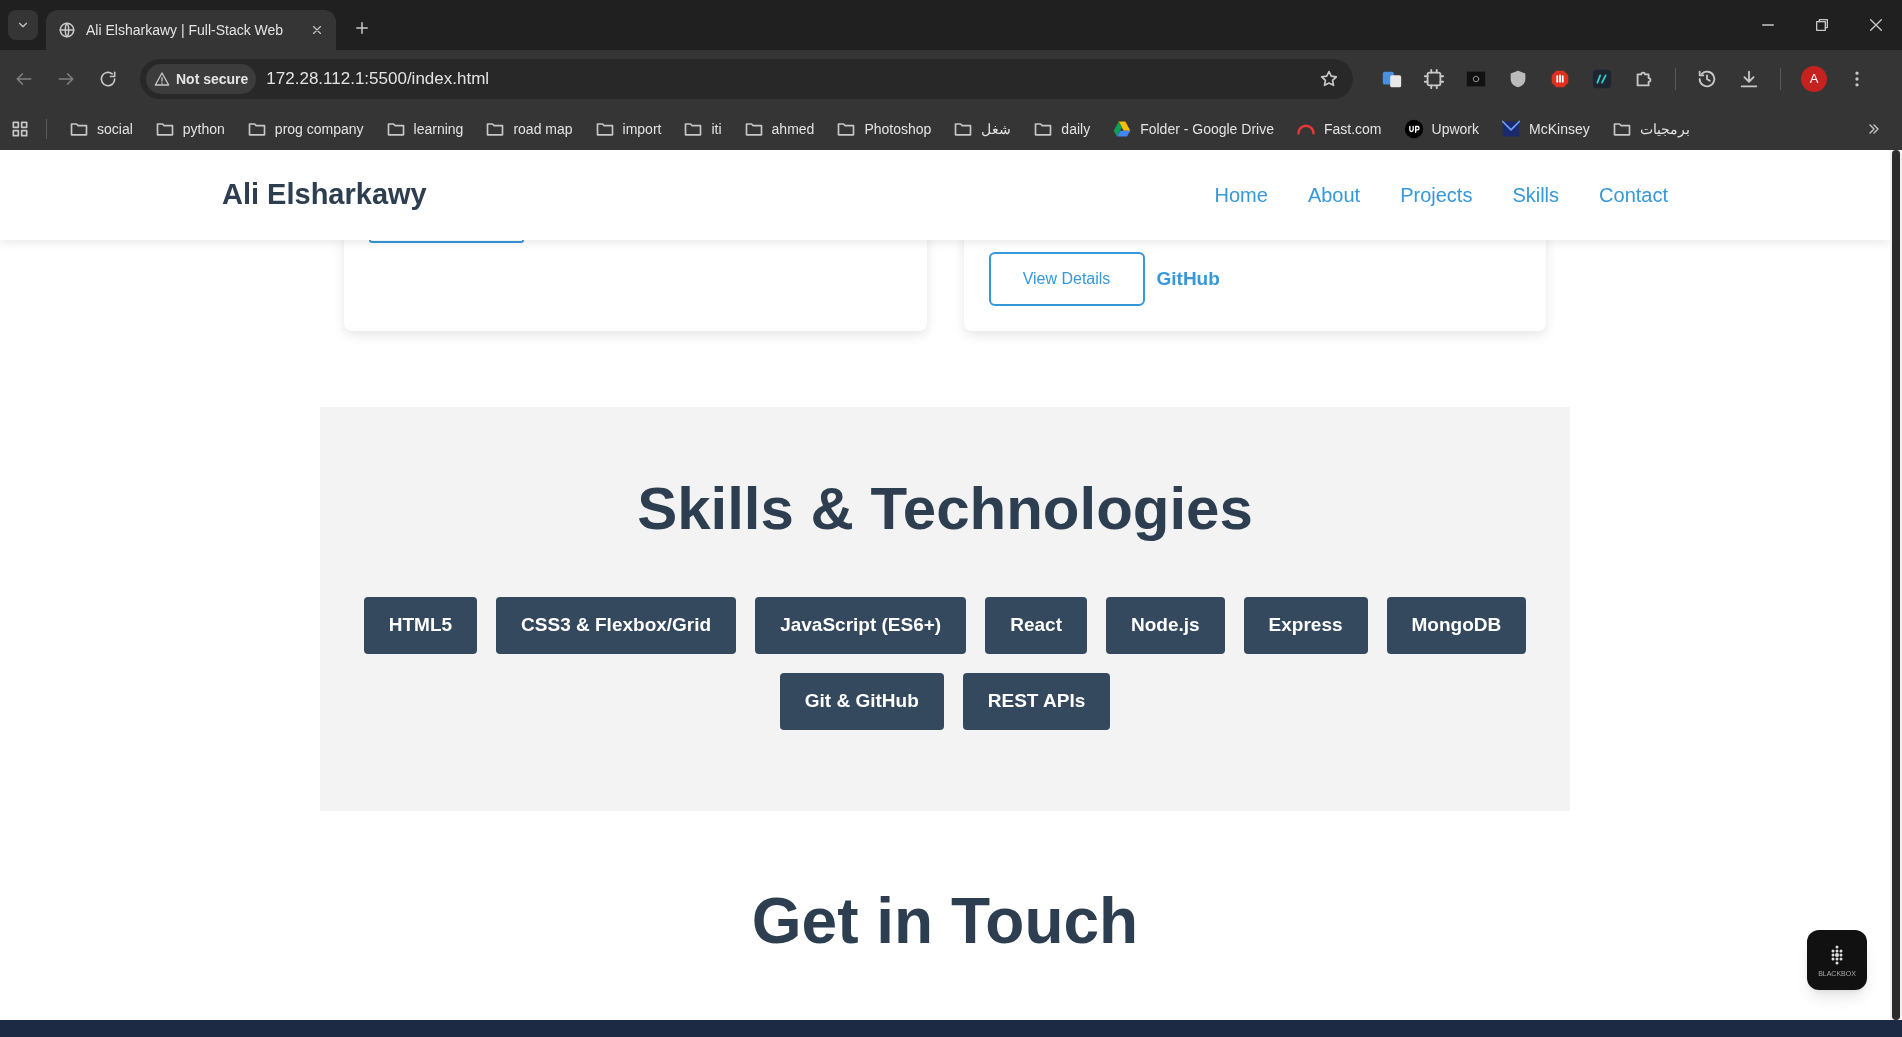  I want to click on chip-icon, so click(1434, 79).